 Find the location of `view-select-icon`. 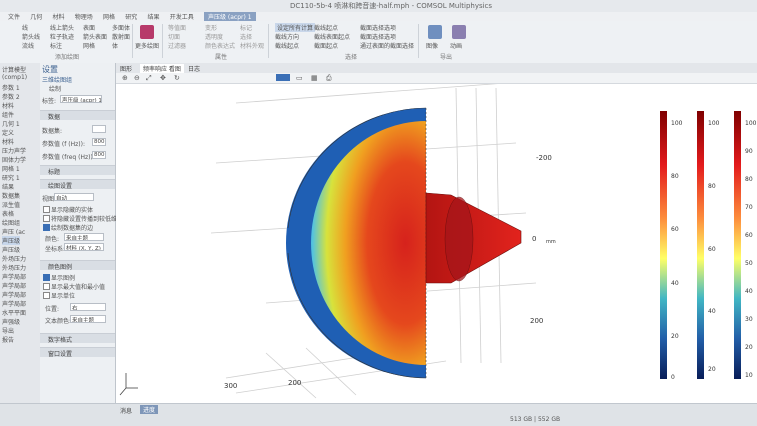

view-select-icon is located at coordinates (283, 77).